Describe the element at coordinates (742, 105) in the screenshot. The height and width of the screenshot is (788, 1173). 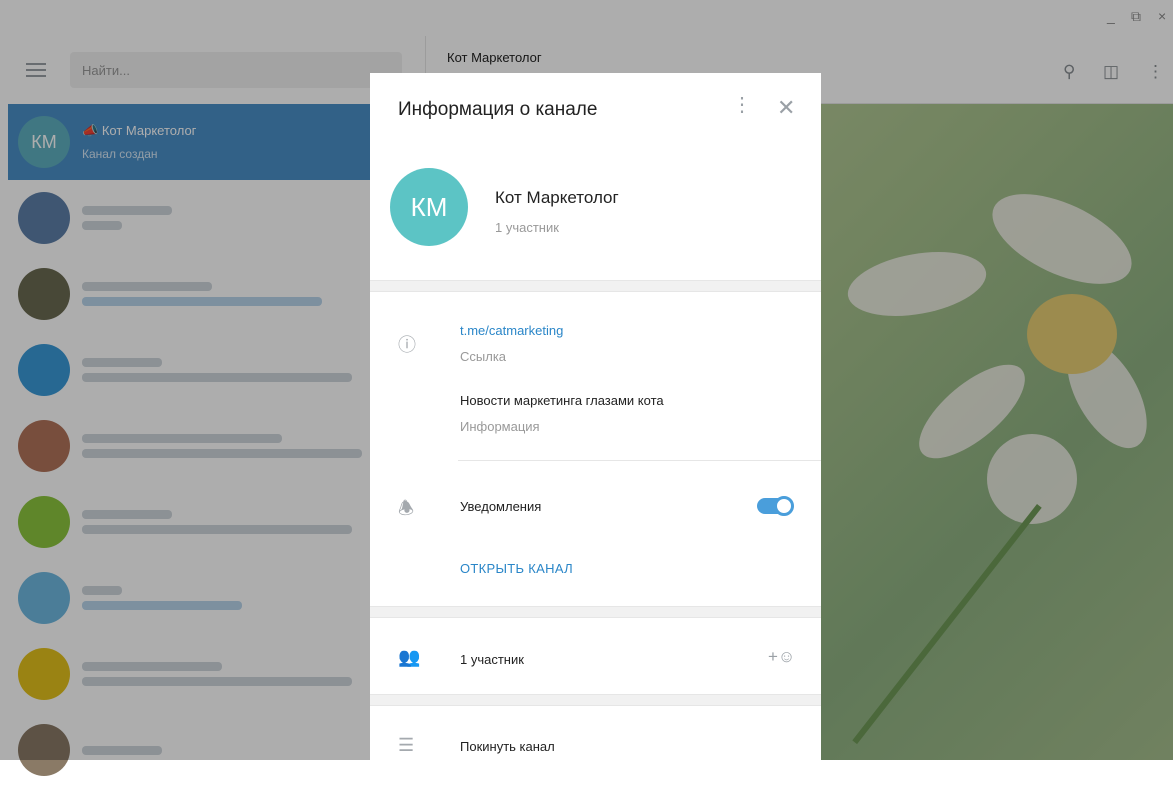
I see `more-icon: ⋮` at that location.